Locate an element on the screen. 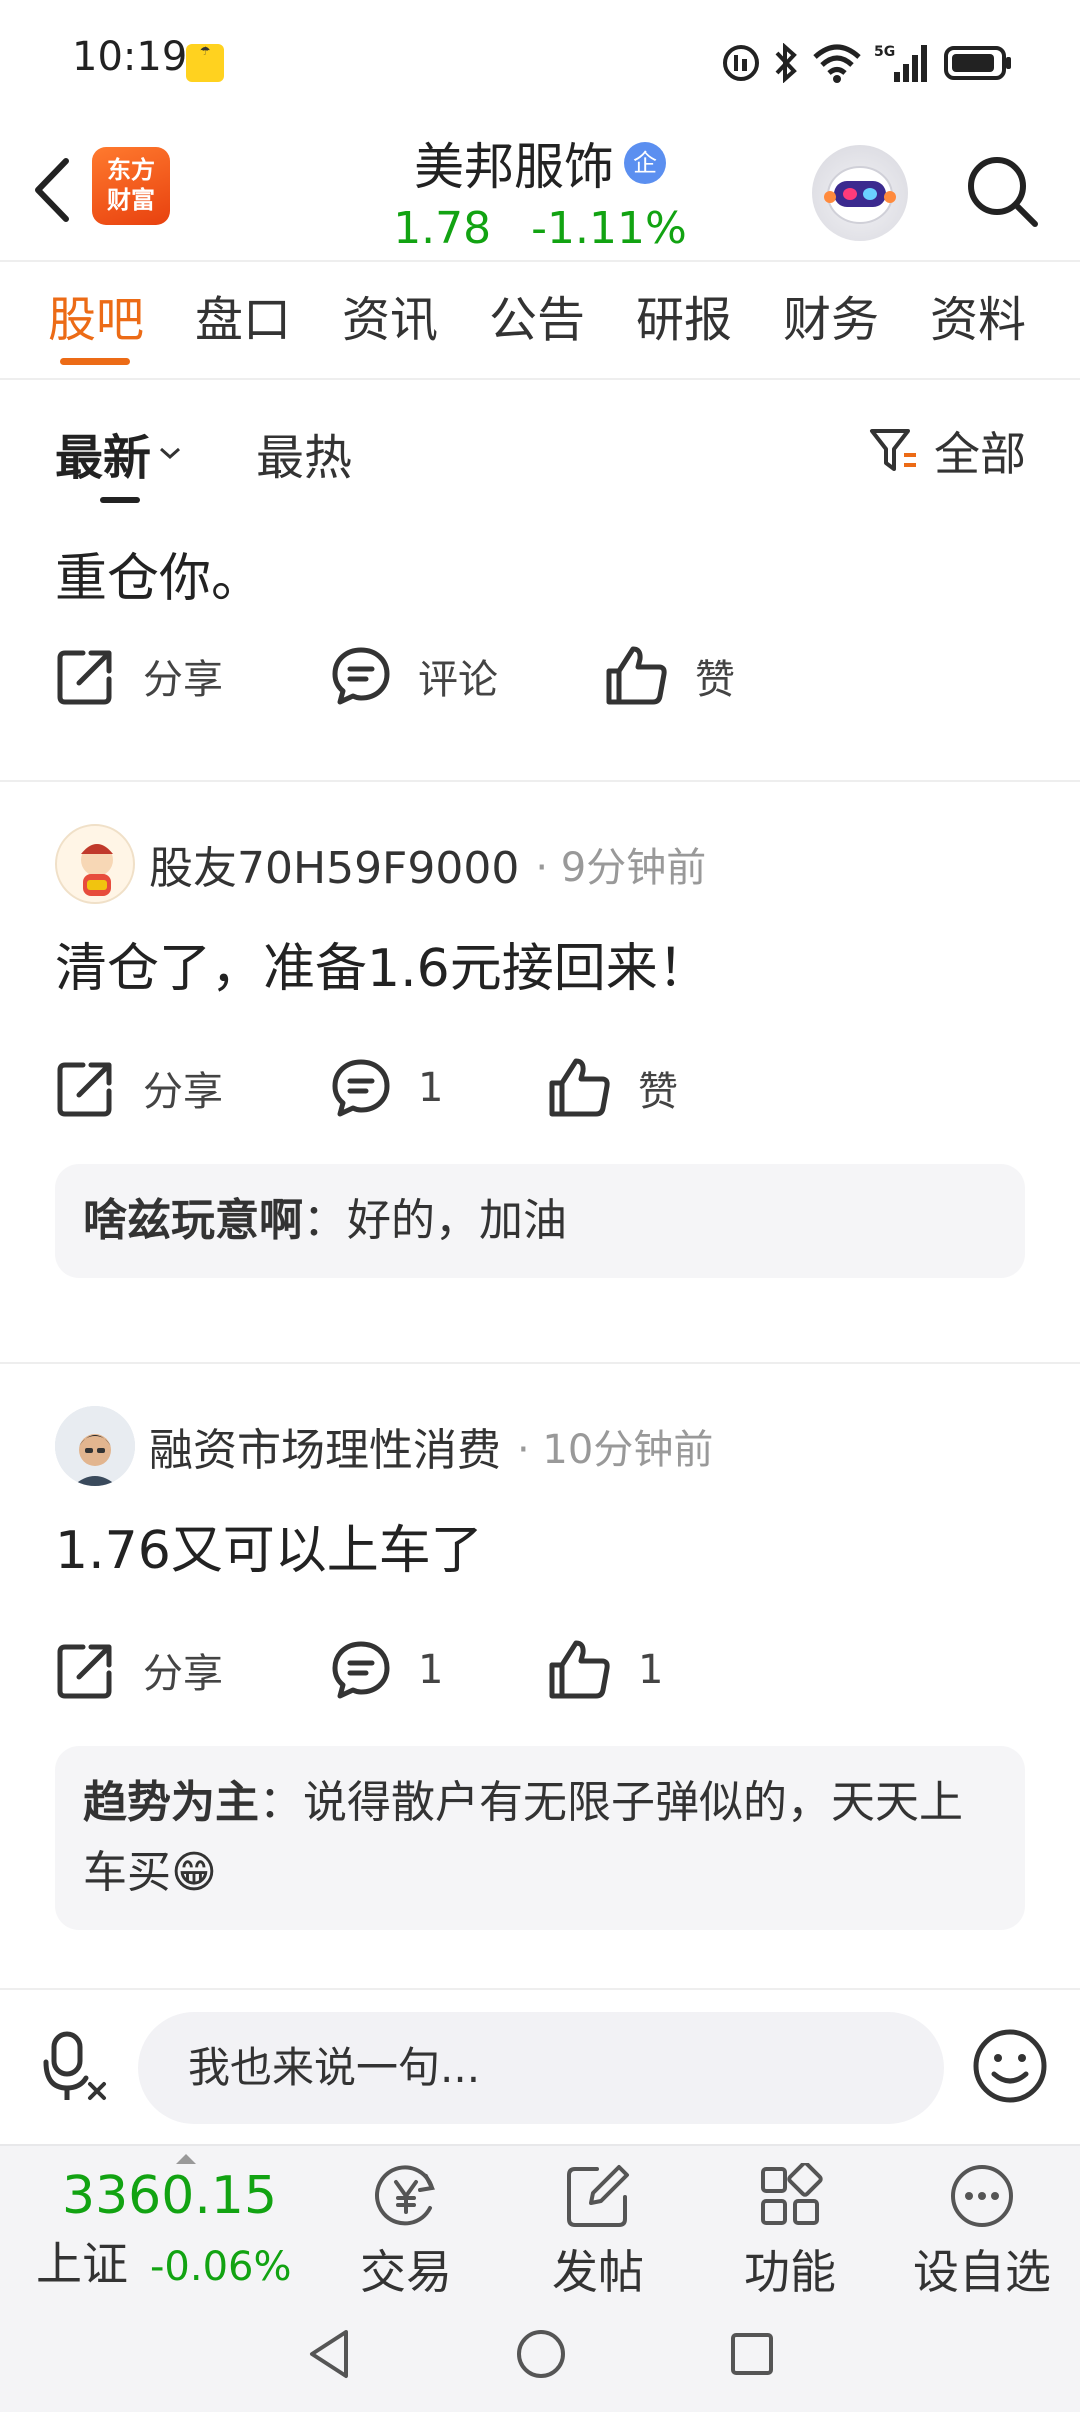  stock-tabs: 股吧 盘口 资讯 公告 研报 财务 资料 is located at coordinates (540, 321).